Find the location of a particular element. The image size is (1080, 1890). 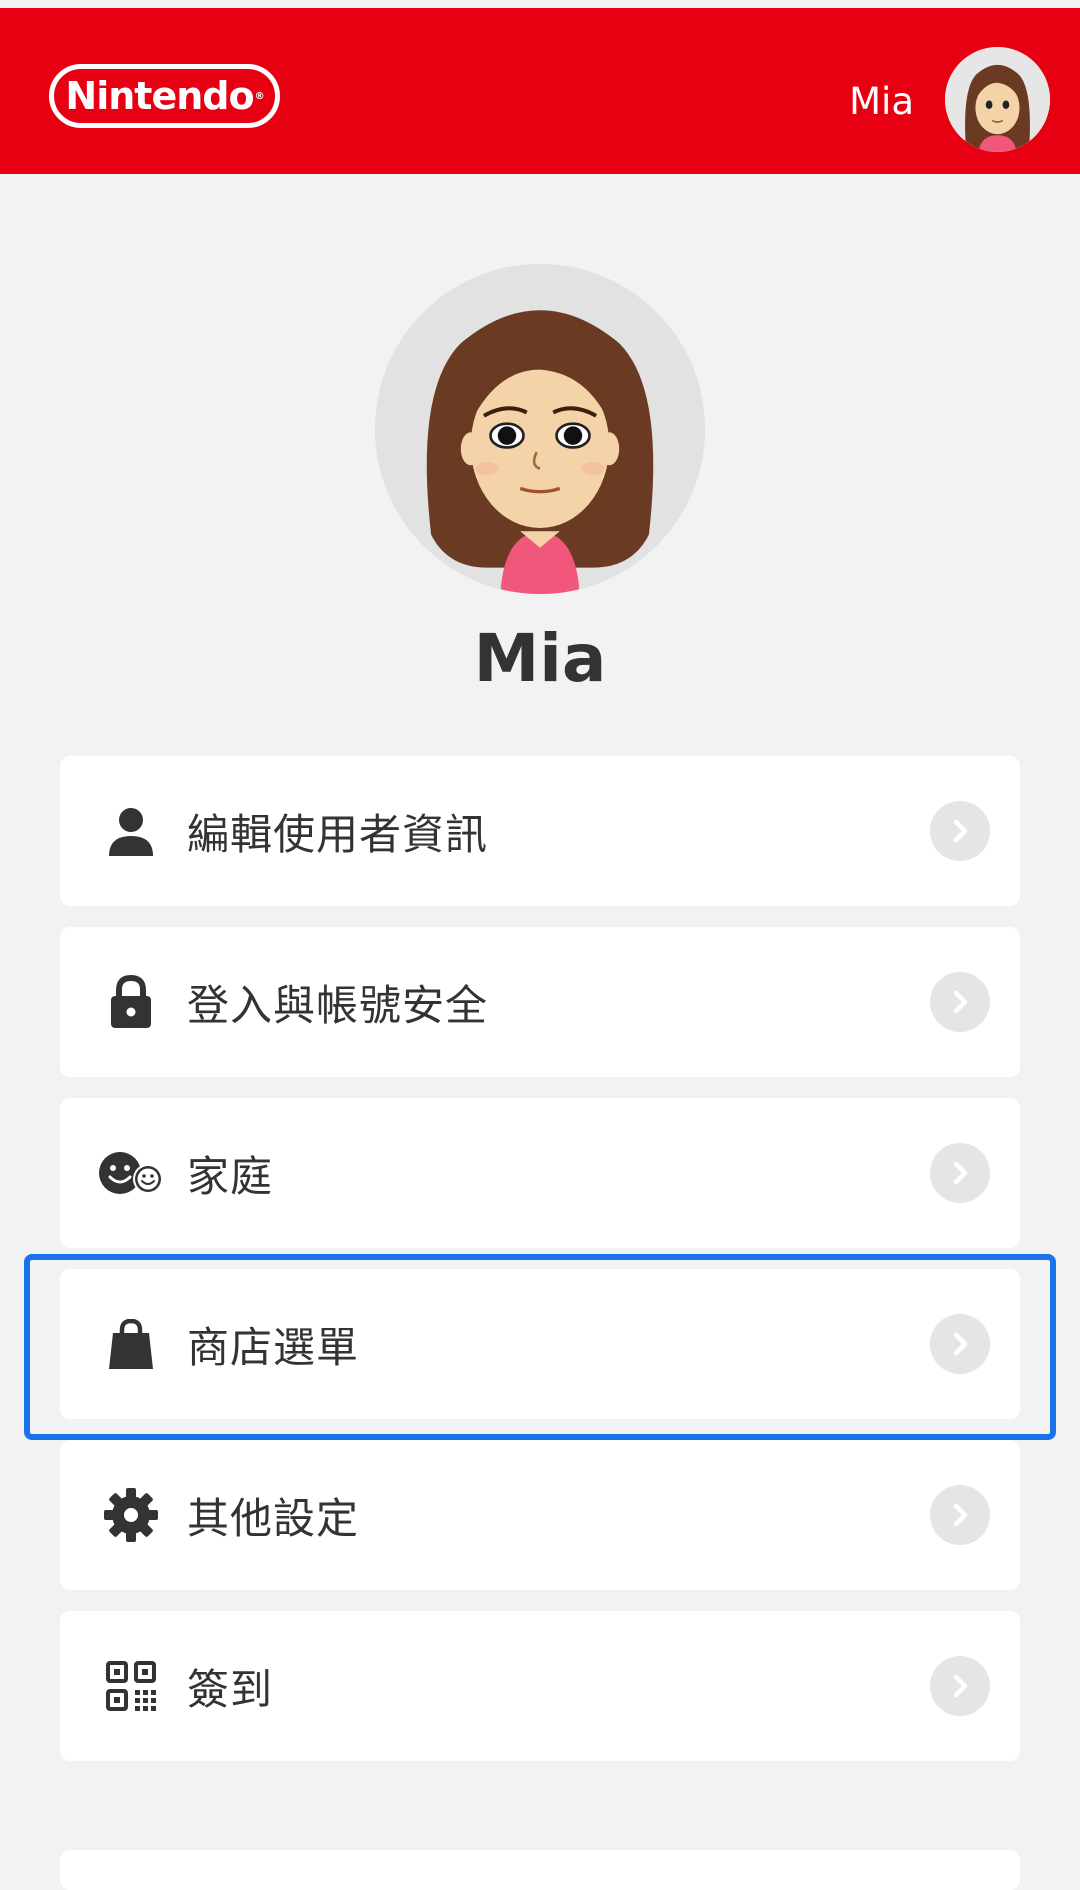

header-username: Mia is located at coordinates (881, 101).